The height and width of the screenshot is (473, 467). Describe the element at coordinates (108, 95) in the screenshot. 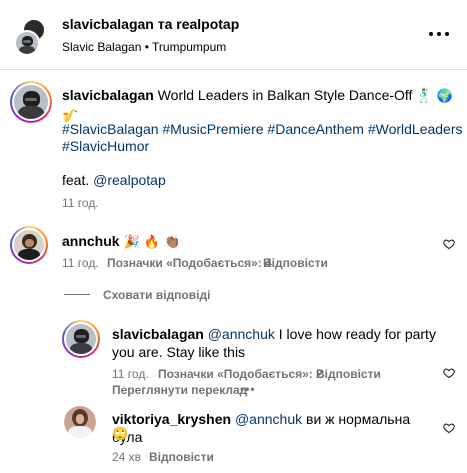

I see `post-username: slavicbalagan` at that location.